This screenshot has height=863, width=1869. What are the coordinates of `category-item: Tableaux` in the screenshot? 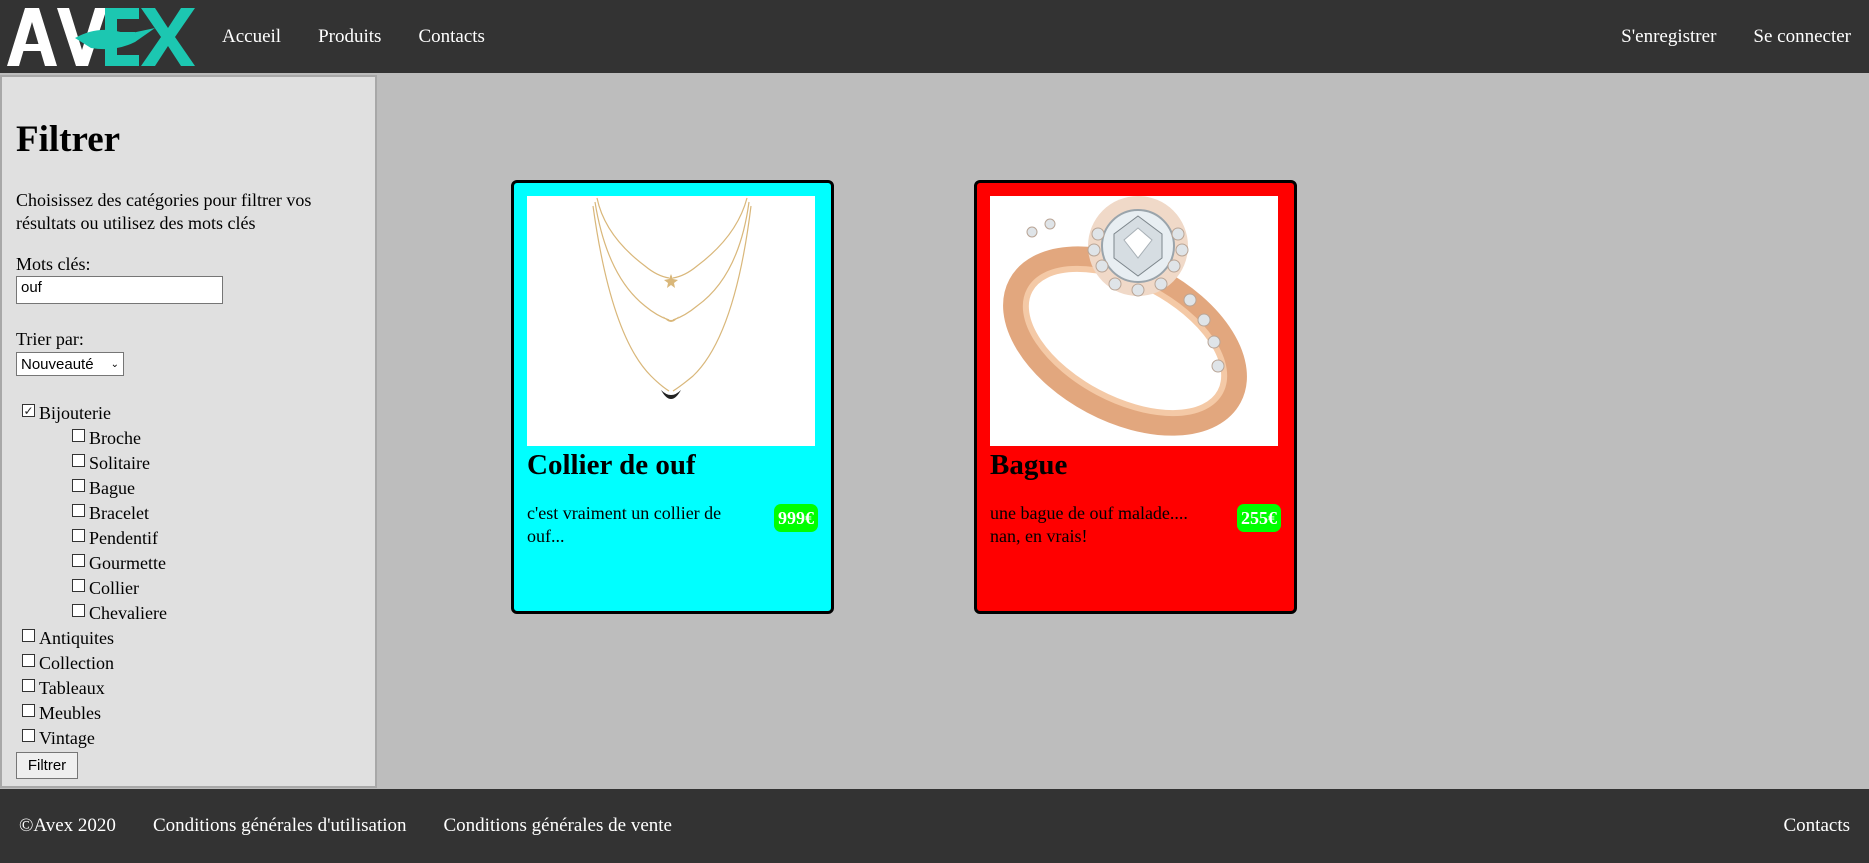 It's located at (188, 688).